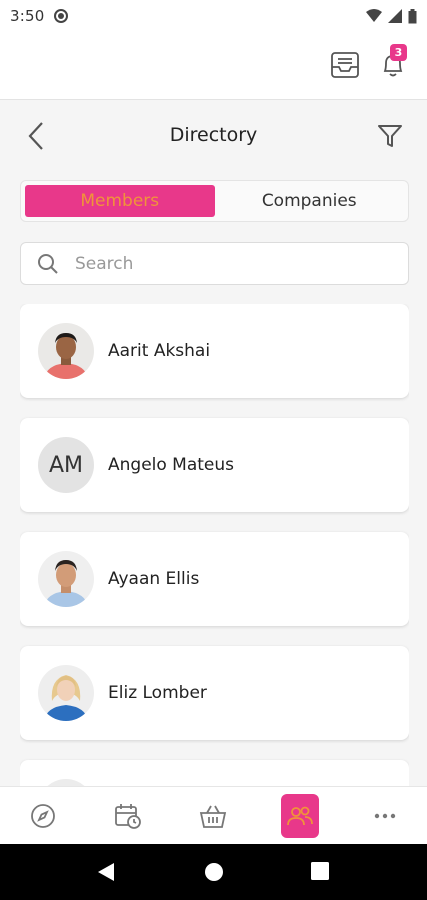 This screenshot has height=900, width=427. I want to click on search-icon, so click(48, 263).